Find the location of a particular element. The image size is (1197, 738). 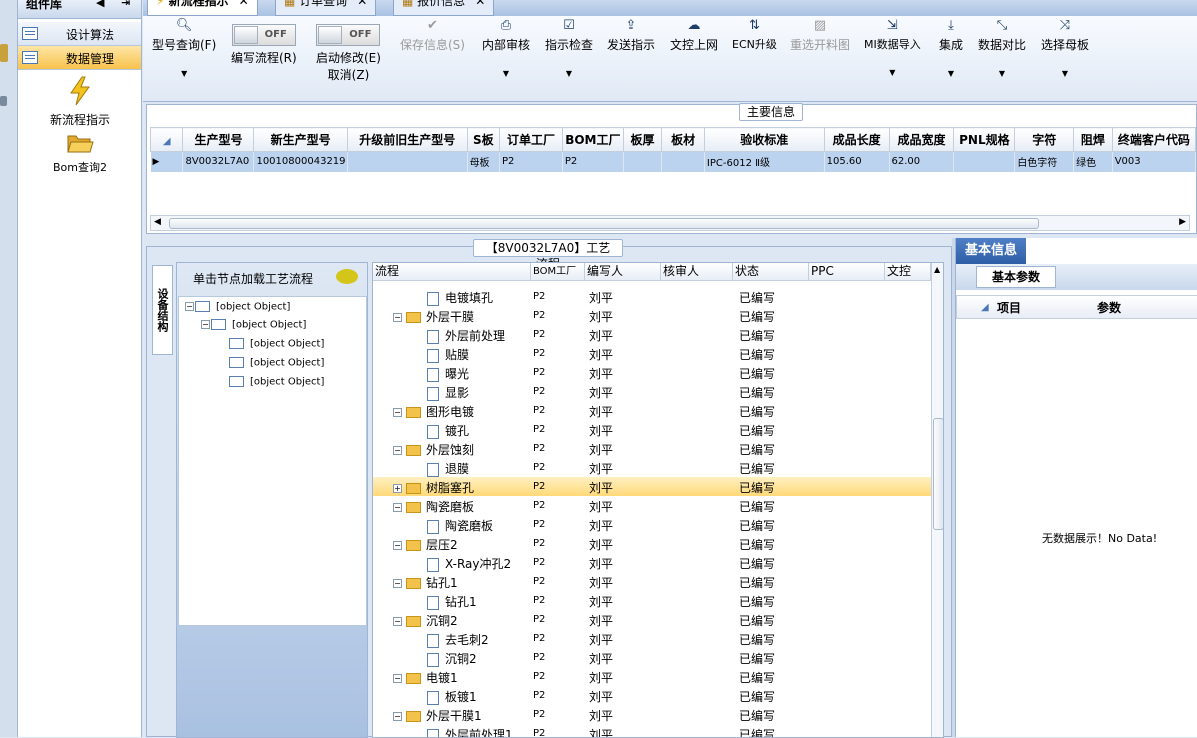

column-header: 状态 is located at coordinates (771, 272).